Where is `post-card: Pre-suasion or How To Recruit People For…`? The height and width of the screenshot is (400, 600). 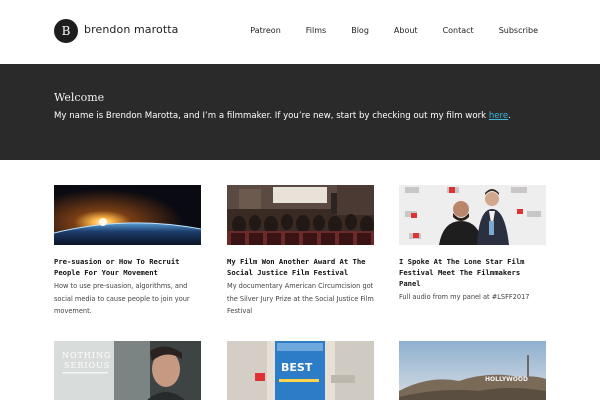 post-card: Pre-suasion or How To Recruit People For… is located at coordinates (127, 251).